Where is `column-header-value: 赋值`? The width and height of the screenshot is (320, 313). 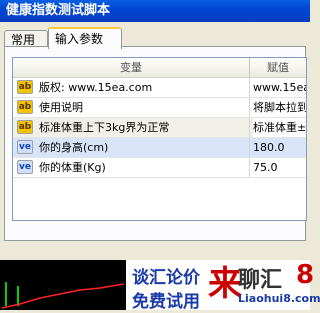 column-header-value: 赋值 is located at coordinates (278, 67).